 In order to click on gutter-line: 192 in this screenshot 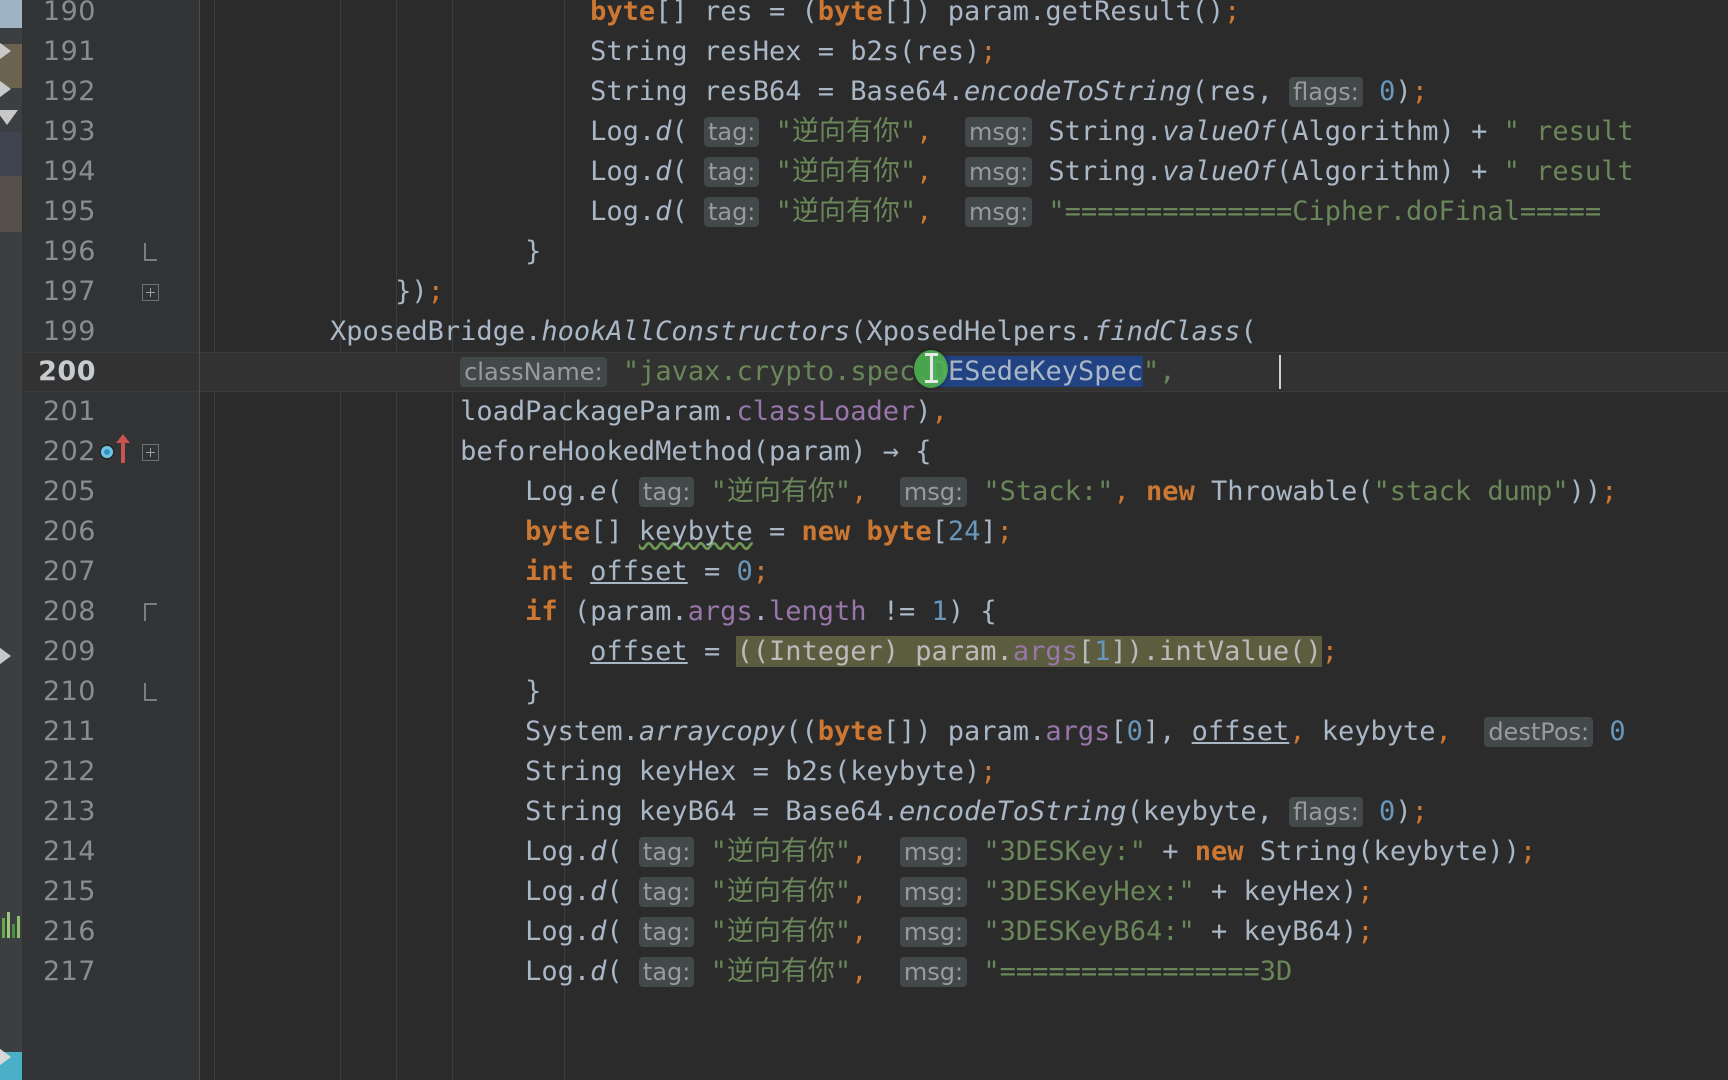, I will do `click(110, 92)`.